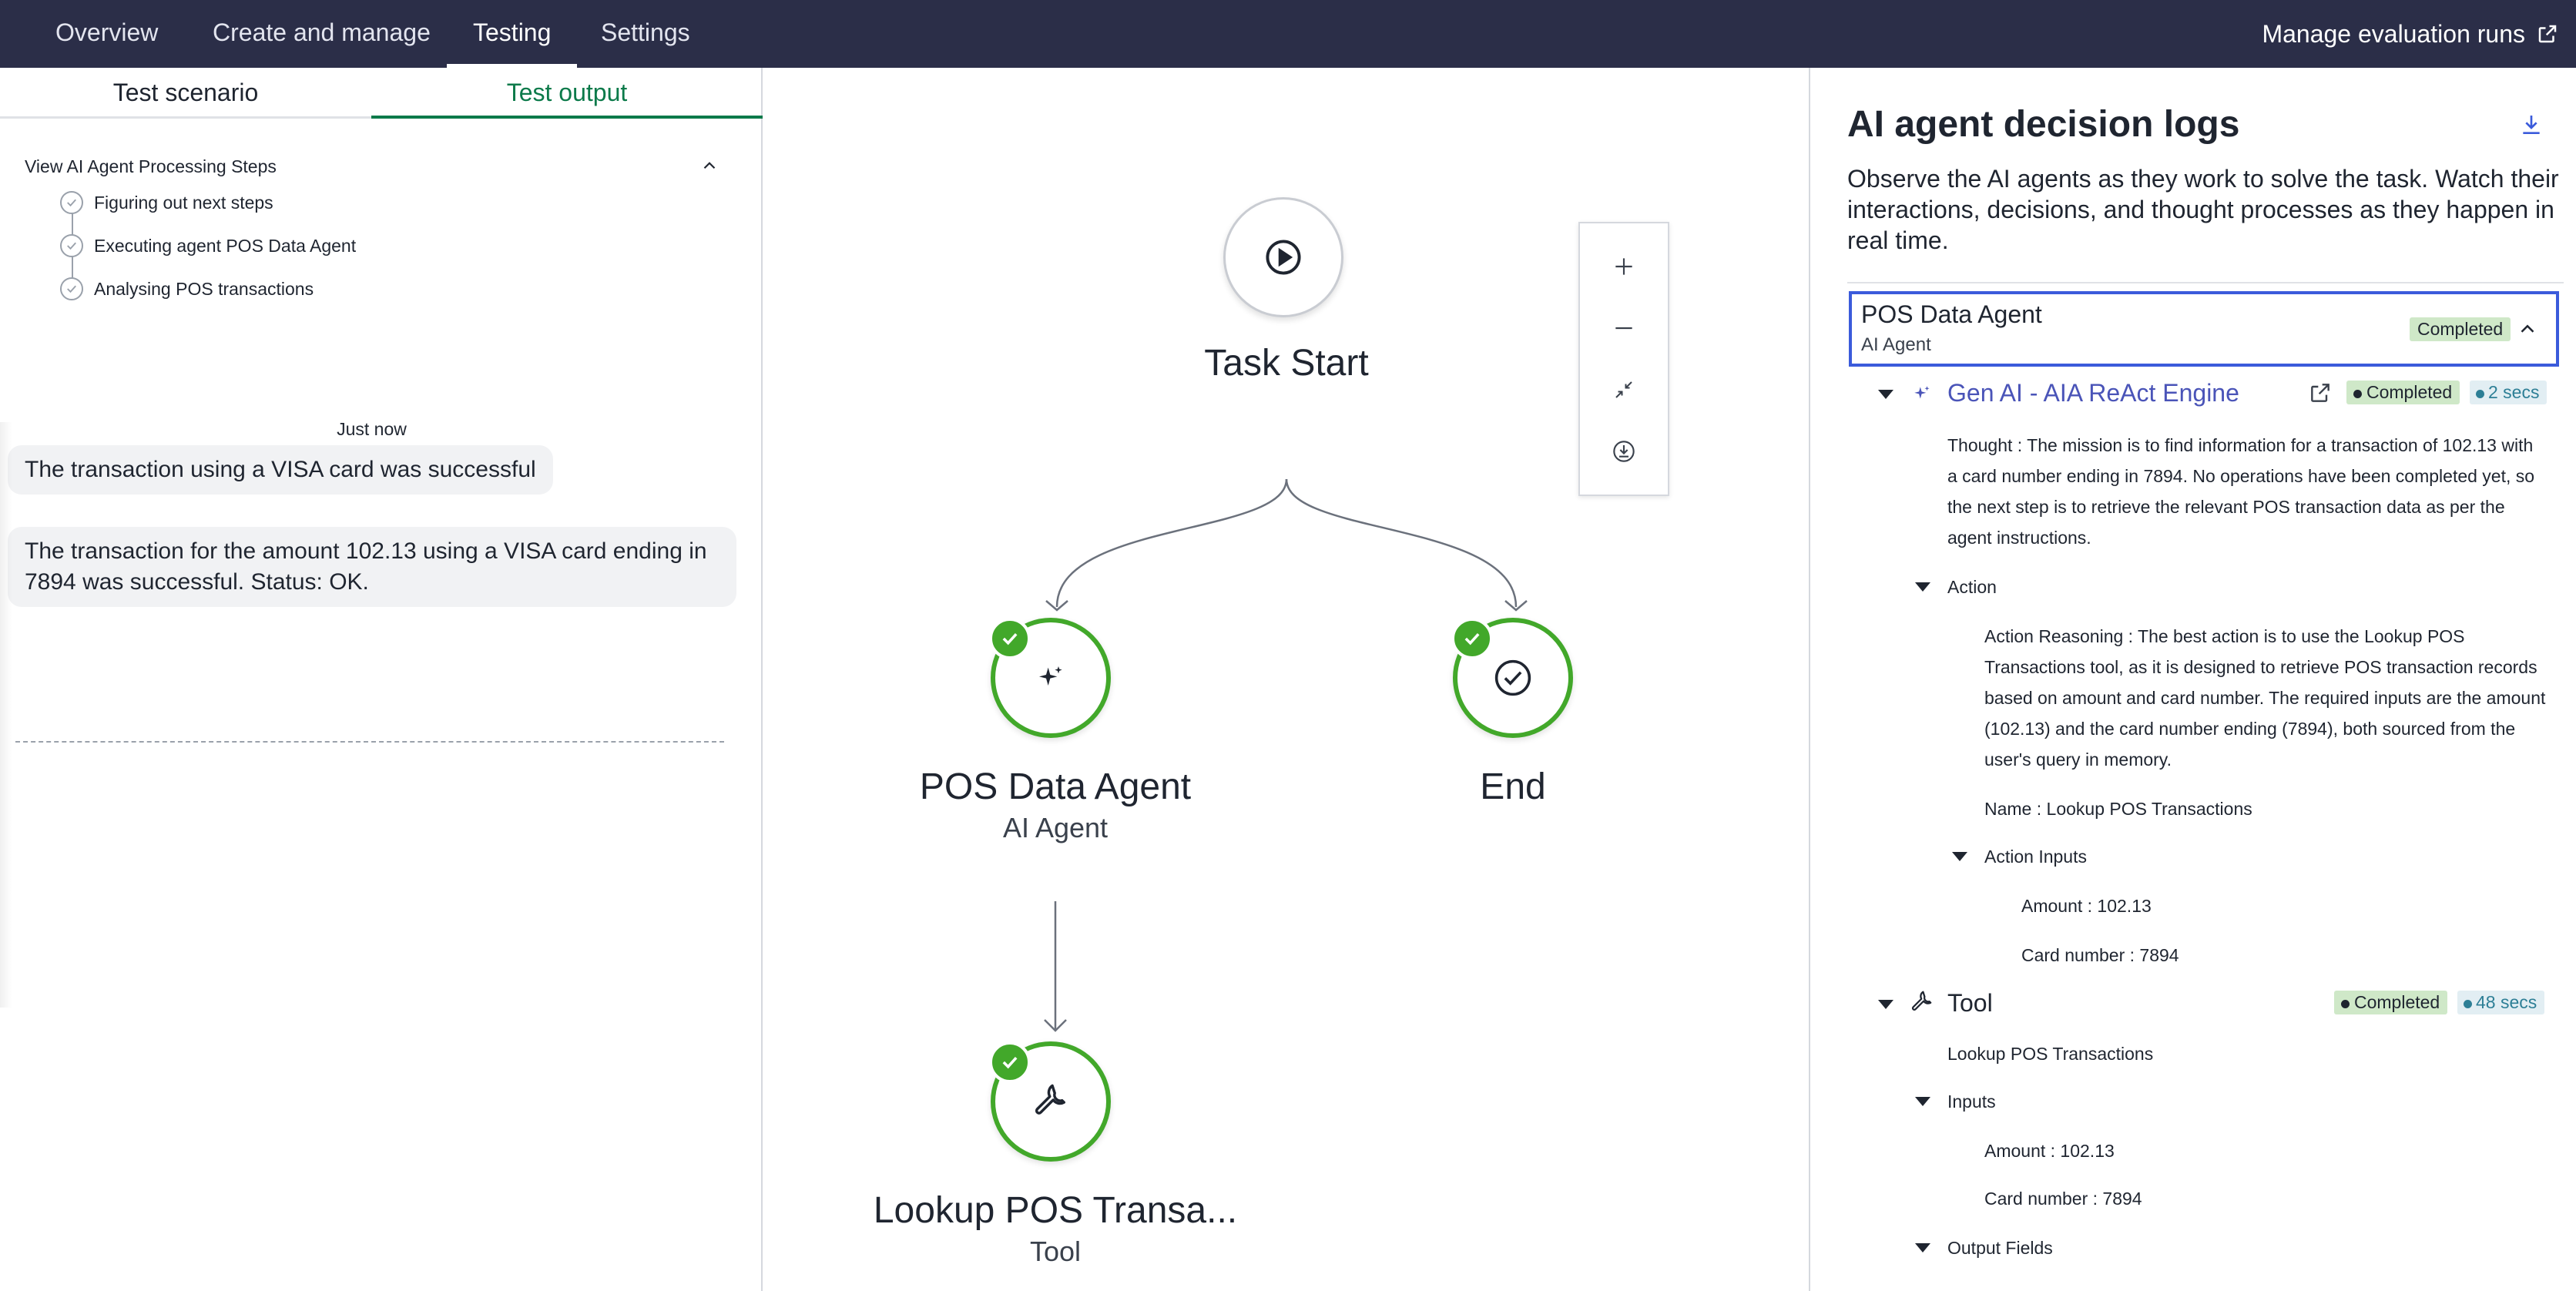 The width and height of the screenshot is (2576, 1291). Describe the element at coordinates (2514, 392) in the screenshot. I see `duration-label: 2 secs` at that location.